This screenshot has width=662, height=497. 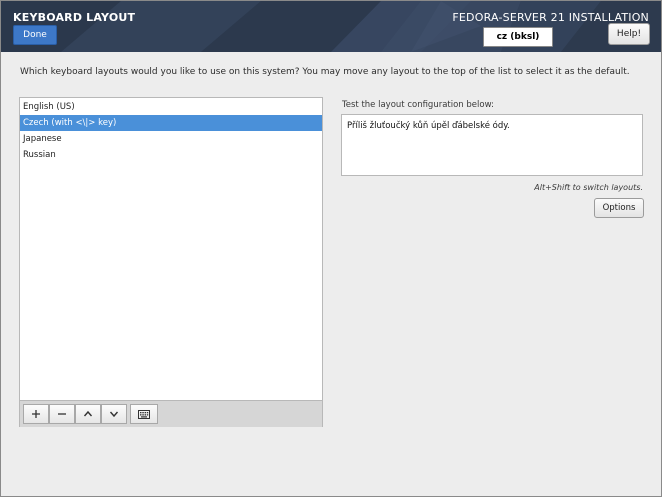 I want to click on header-background-pattern, so click(x=331, y=26).